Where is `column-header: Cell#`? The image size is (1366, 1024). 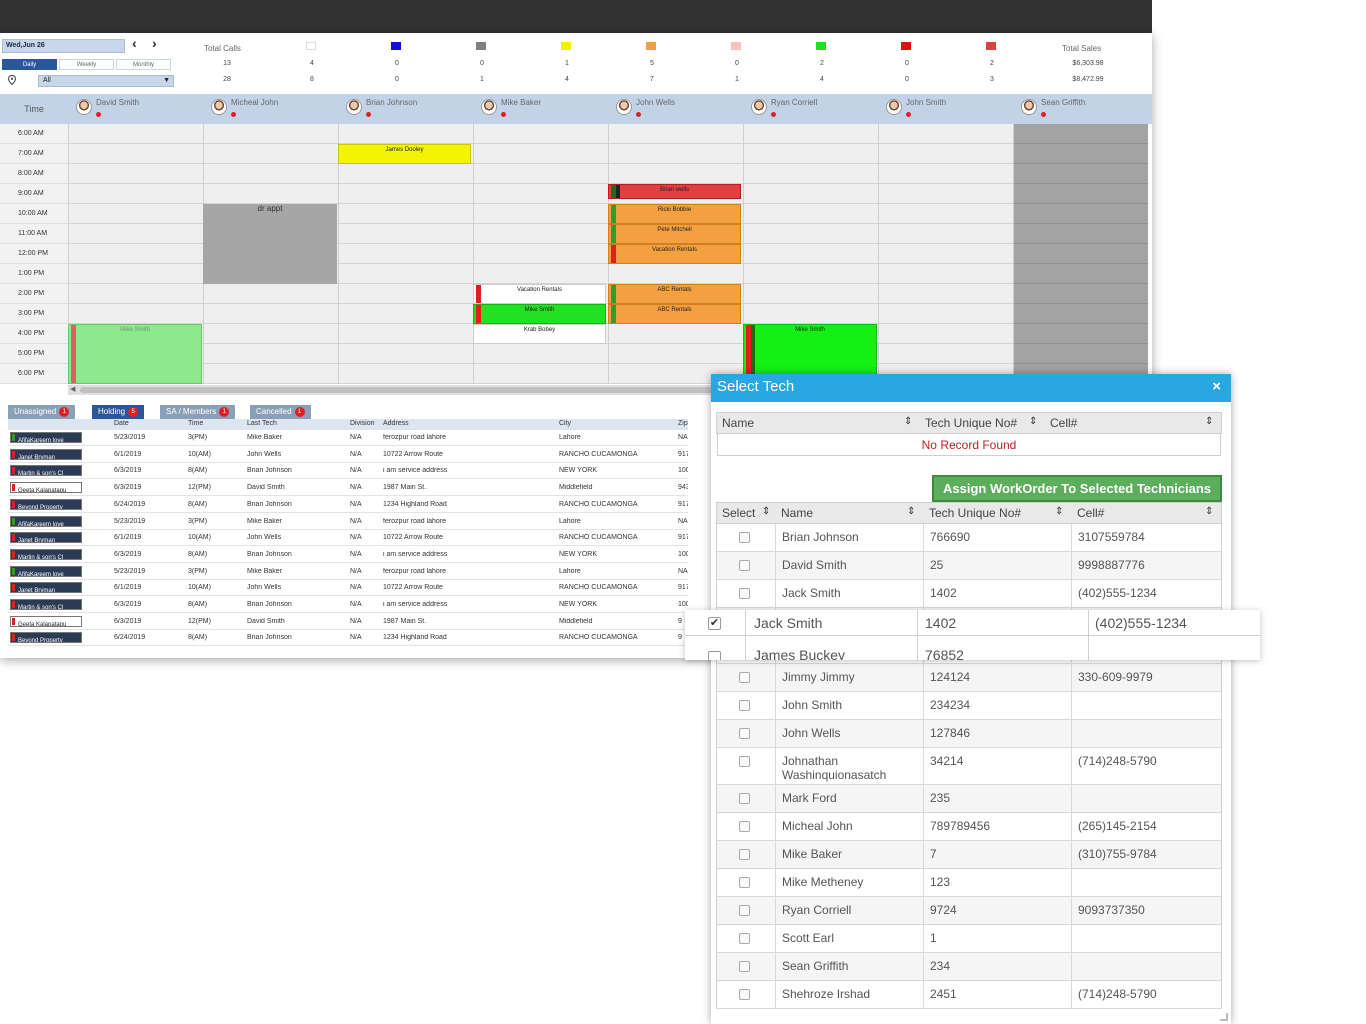 column-header: Cell# is located at coordinates (1090, 513).